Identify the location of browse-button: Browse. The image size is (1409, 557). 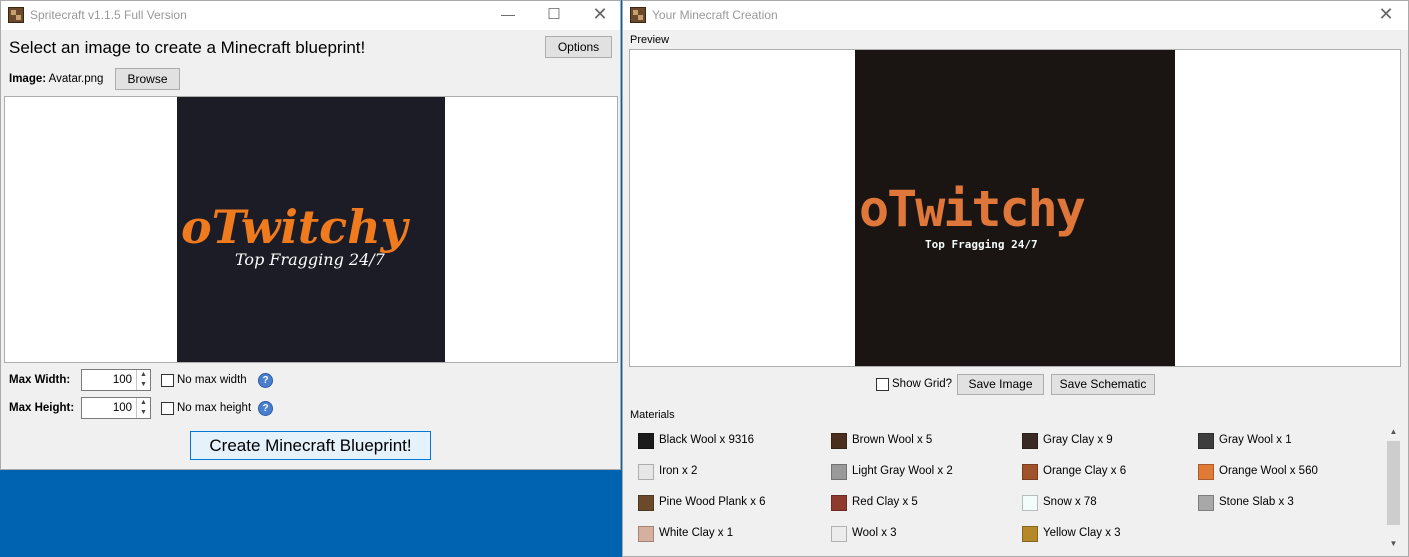
(147, 79).